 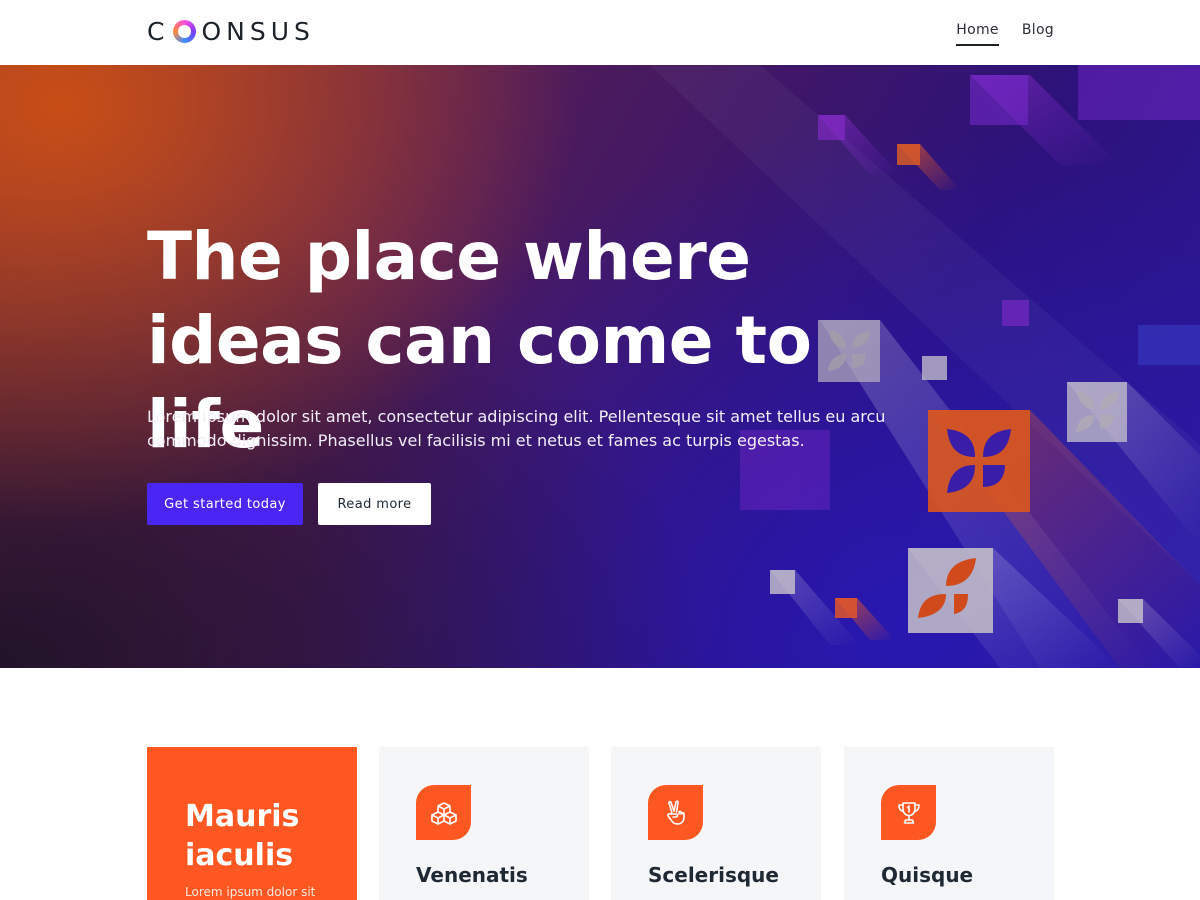 What do you see at coordinates (1038, 34) in the screenshot?
I see `nav-blog-link: Blog` at bounding box center [1038, 34].